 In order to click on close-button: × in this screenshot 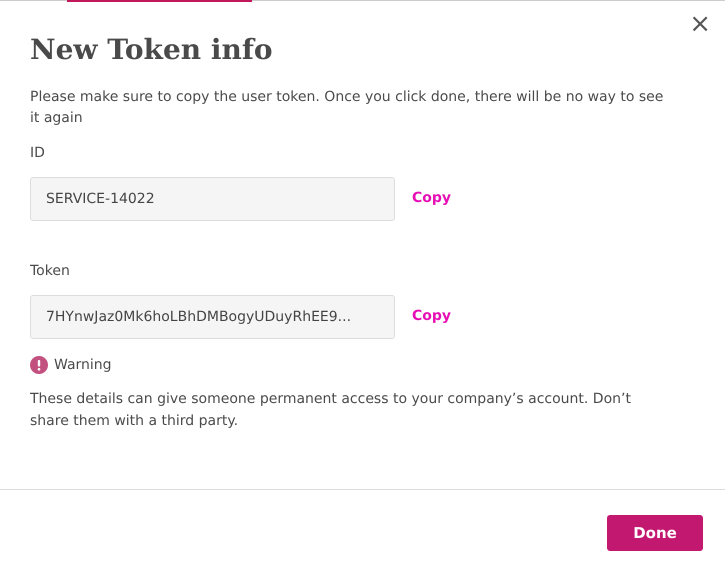, I will do `click(700, 24)`.